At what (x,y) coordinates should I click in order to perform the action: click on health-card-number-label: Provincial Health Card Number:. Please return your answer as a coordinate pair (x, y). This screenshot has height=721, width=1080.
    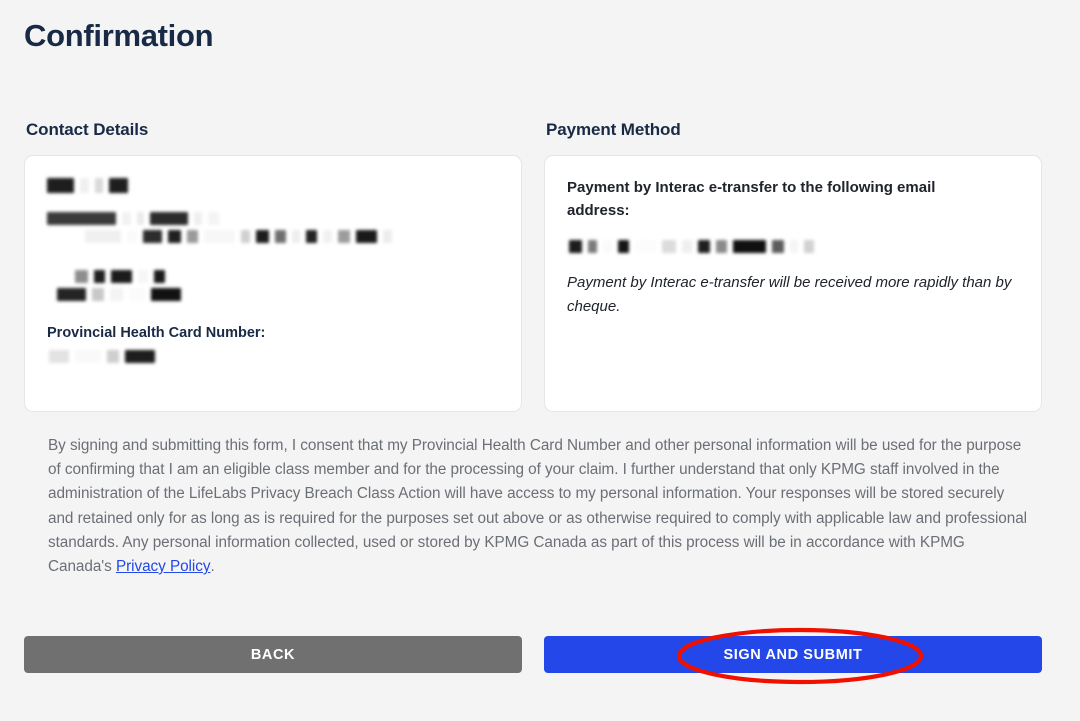
    Looking at the image, I should click on (156, 333).